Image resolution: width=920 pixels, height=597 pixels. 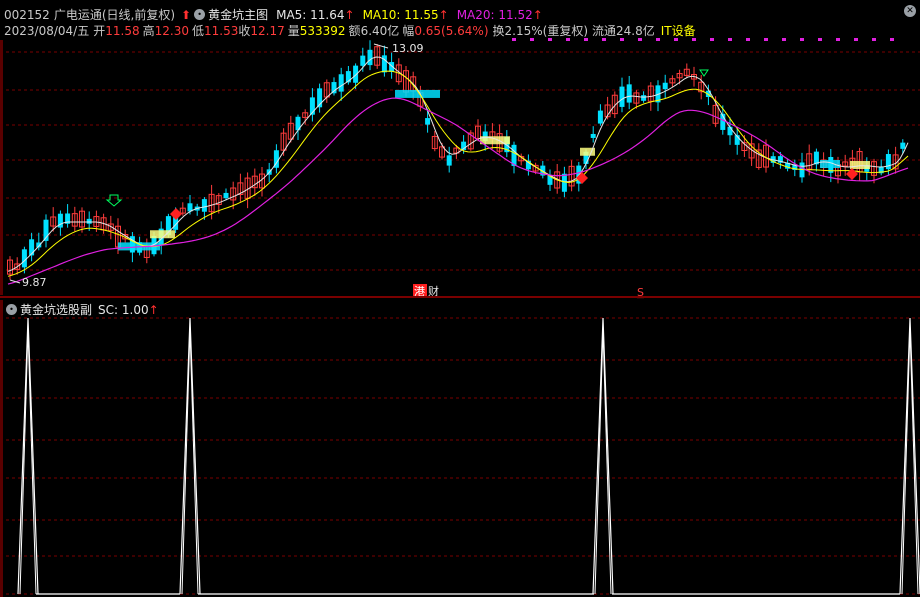 What do you see at coordinates (381, 46) in the screenshot?
I see `high-price-pointer` at bounding box center [381, 46].